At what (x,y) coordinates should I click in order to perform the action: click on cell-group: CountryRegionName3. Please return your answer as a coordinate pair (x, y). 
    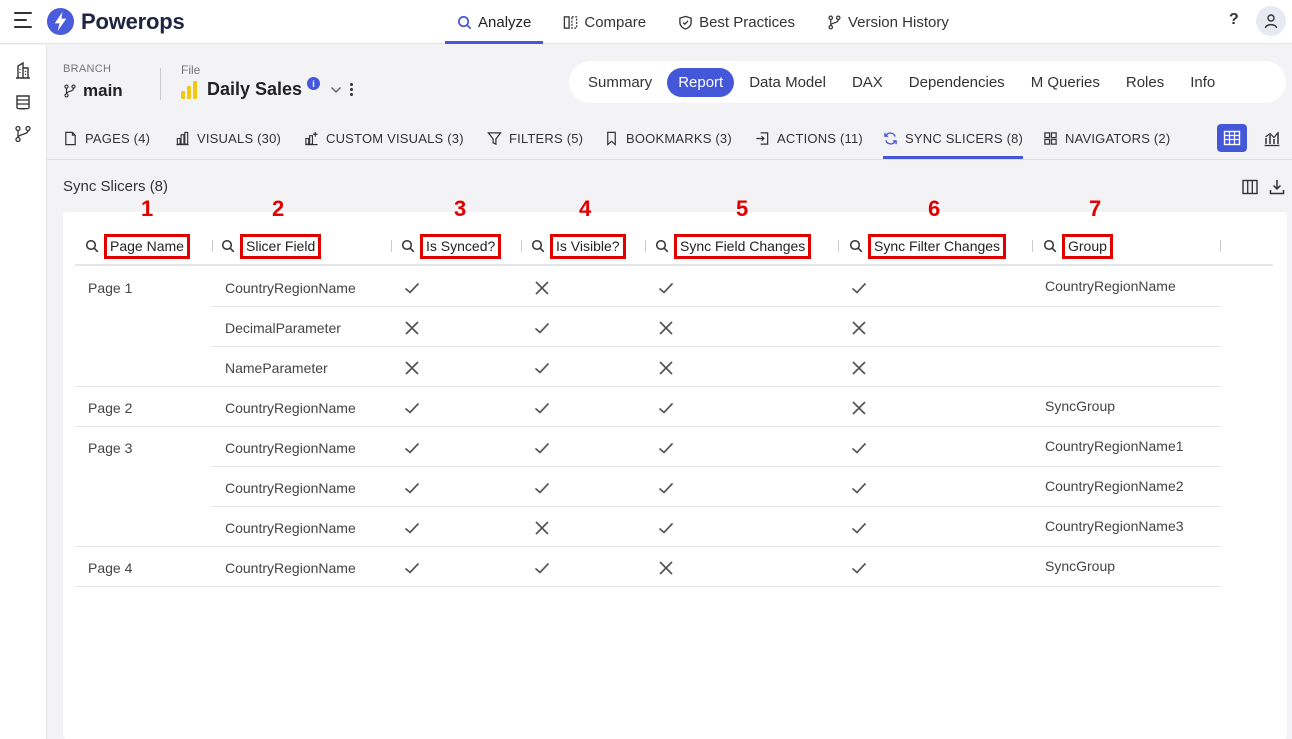
    Looking at the image, I should click on (1114, 526).